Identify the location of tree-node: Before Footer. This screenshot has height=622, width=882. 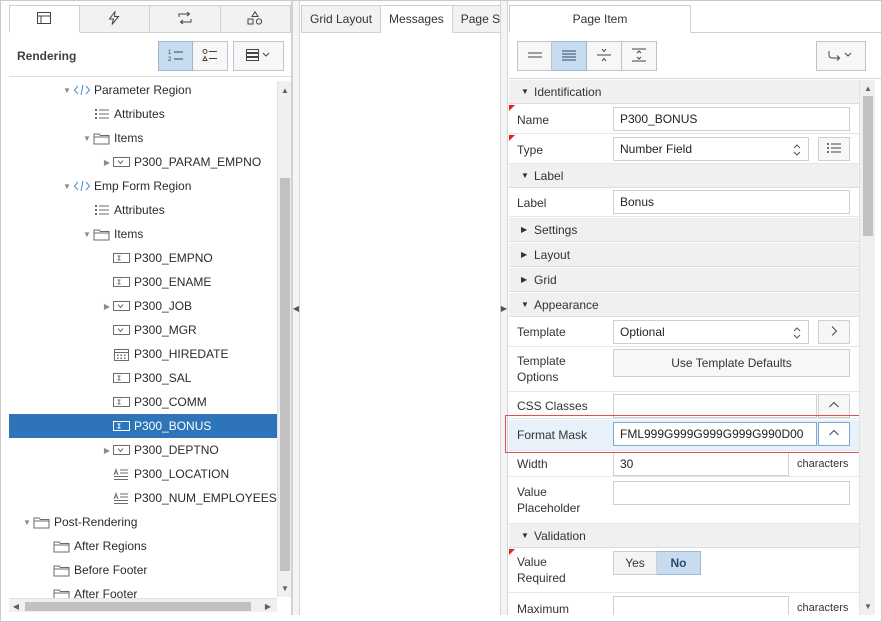
(143, 570).